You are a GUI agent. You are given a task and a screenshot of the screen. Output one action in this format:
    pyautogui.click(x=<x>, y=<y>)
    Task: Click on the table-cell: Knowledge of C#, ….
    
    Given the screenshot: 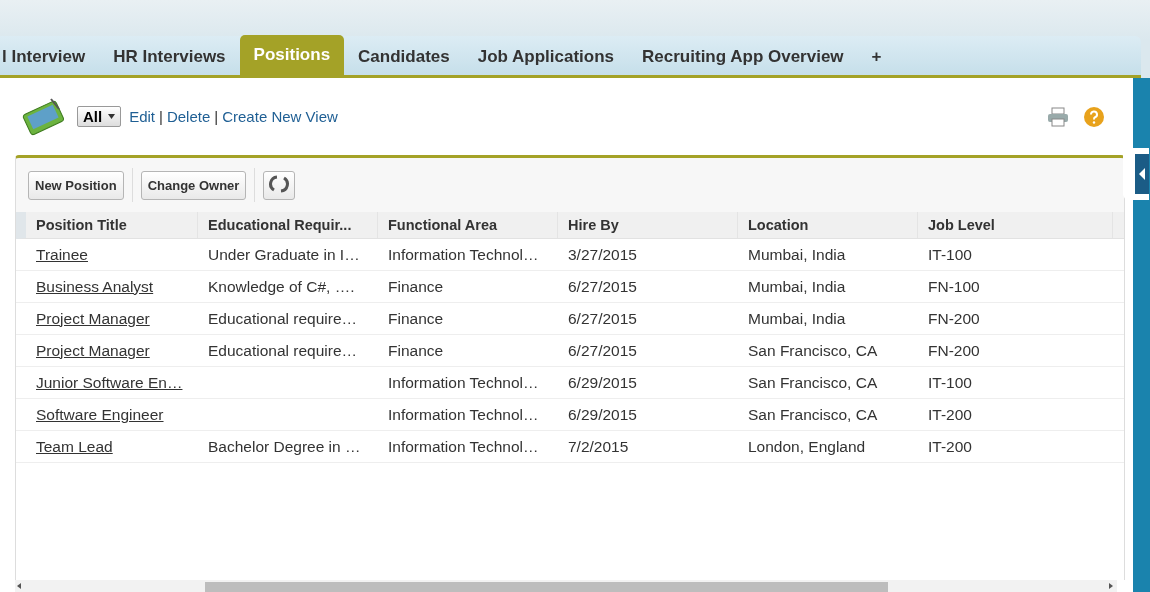 What is the action you would take?
    pyautogui.click(x=281, y=286)
    